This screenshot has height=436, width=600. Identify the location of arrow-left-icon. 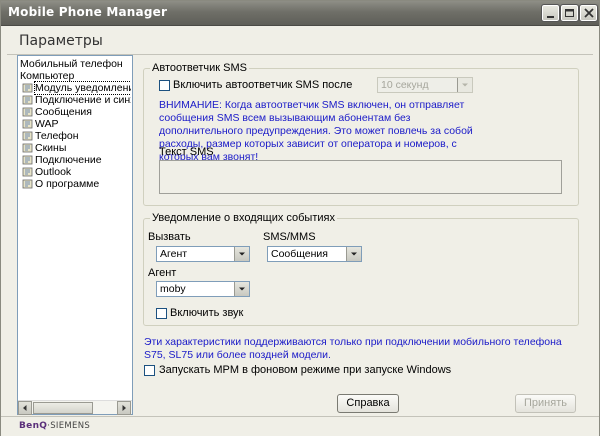
(25, 408).